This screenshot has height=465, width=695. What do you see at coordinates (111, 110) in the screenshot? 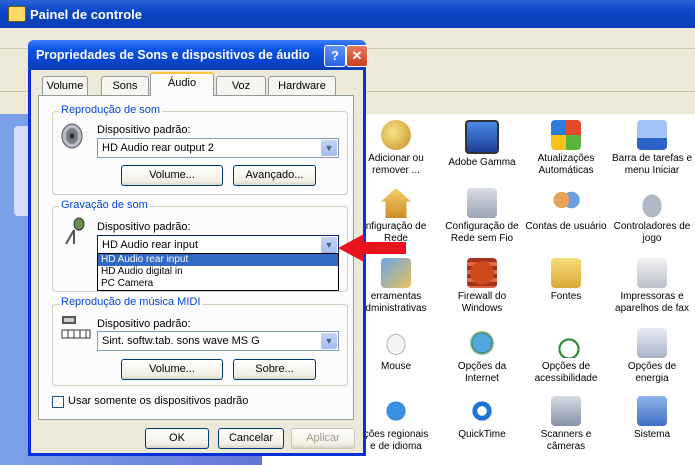
I see `playback-group-title: Reprodução de som` at bounding box center [111, 110].